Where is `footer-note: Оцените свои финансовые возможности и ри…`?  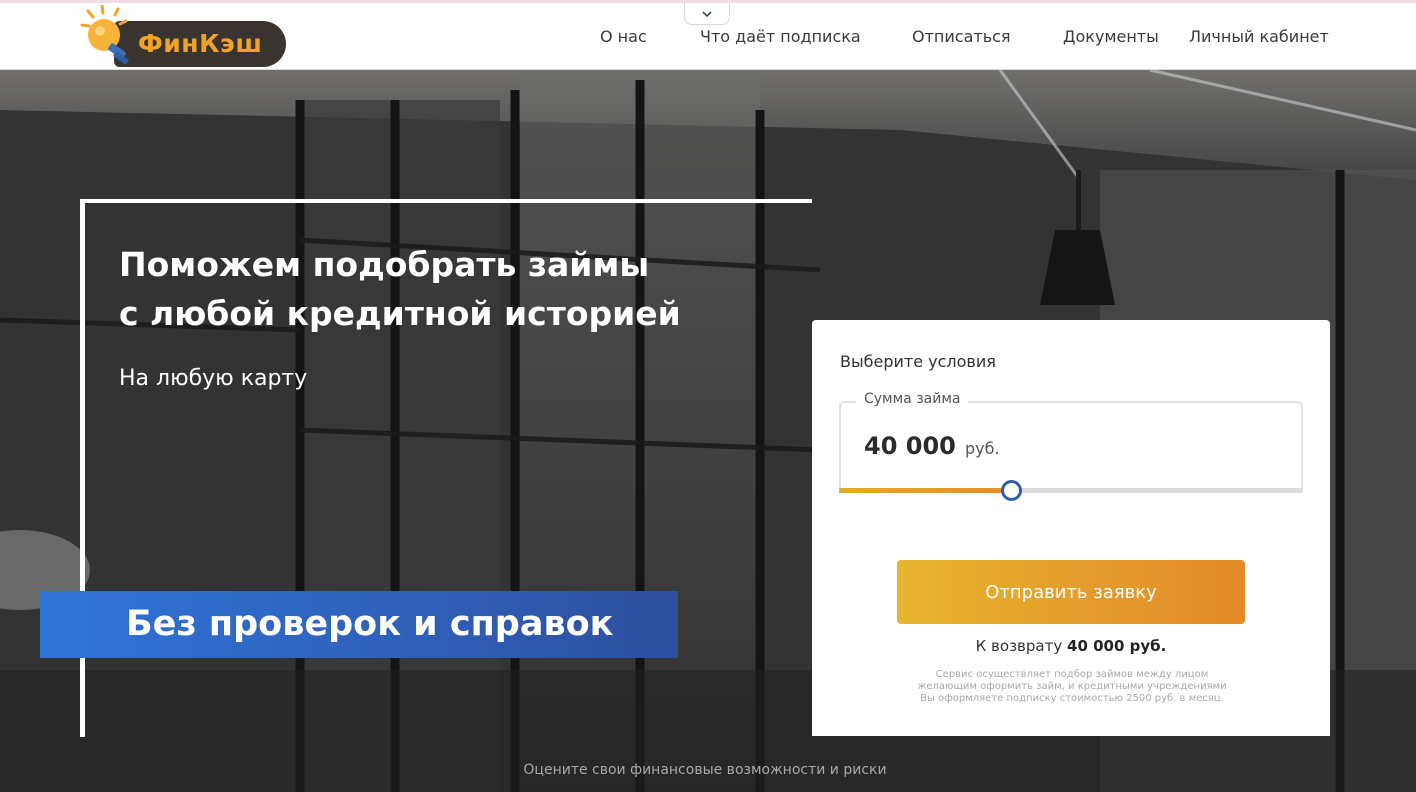
footer-note: Оцените свои финансовые возможности и ри… is located at coordinates (705, 770).